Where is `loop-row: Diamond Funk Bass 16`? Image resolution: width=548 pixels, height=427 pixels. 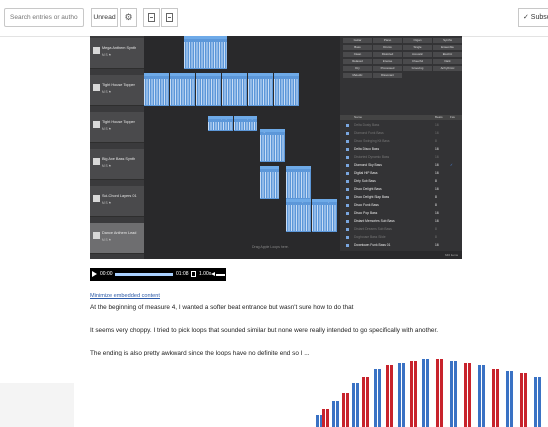
loop-row: Diamond Funk Bass 16 is located at coordinates (401, 133).